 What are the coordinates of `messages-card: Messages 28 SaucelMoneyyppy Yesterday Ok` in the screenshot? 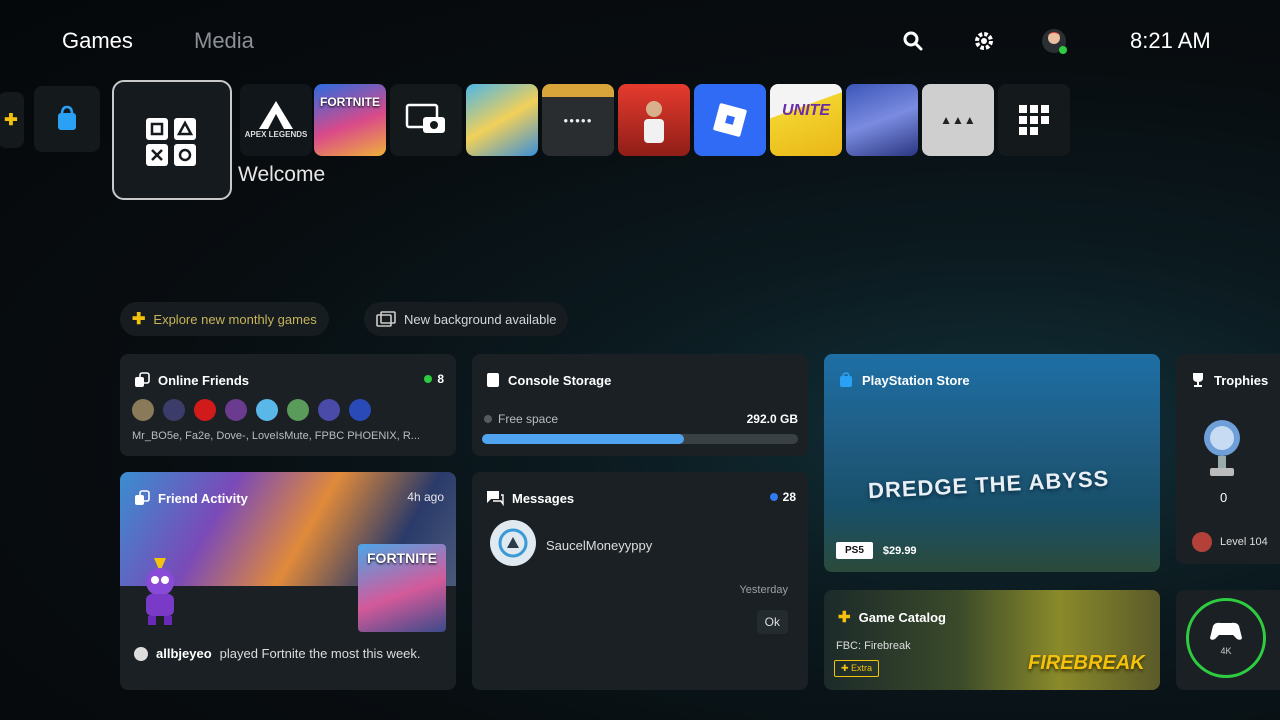 It's located at (640, 581).